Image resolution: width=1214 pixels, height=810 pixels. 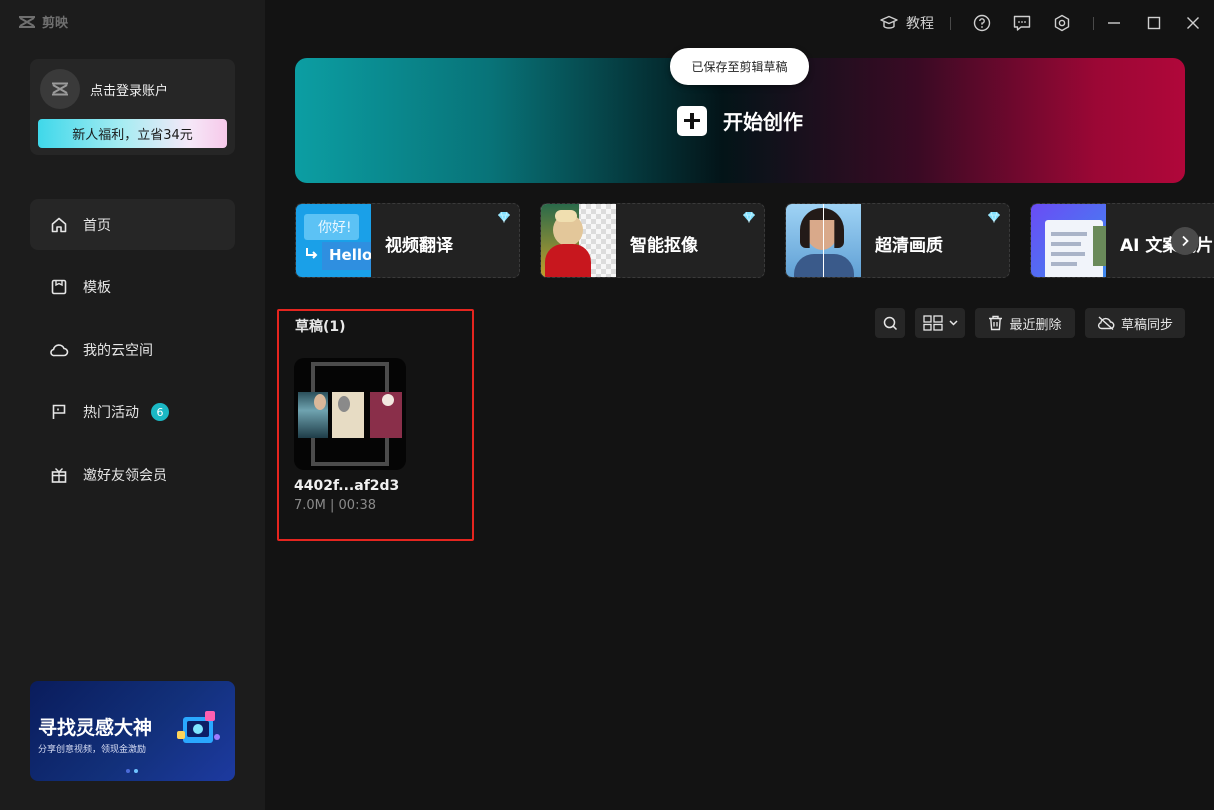 I want to click on creator-trophy-icon, so click(x=198, y=727).